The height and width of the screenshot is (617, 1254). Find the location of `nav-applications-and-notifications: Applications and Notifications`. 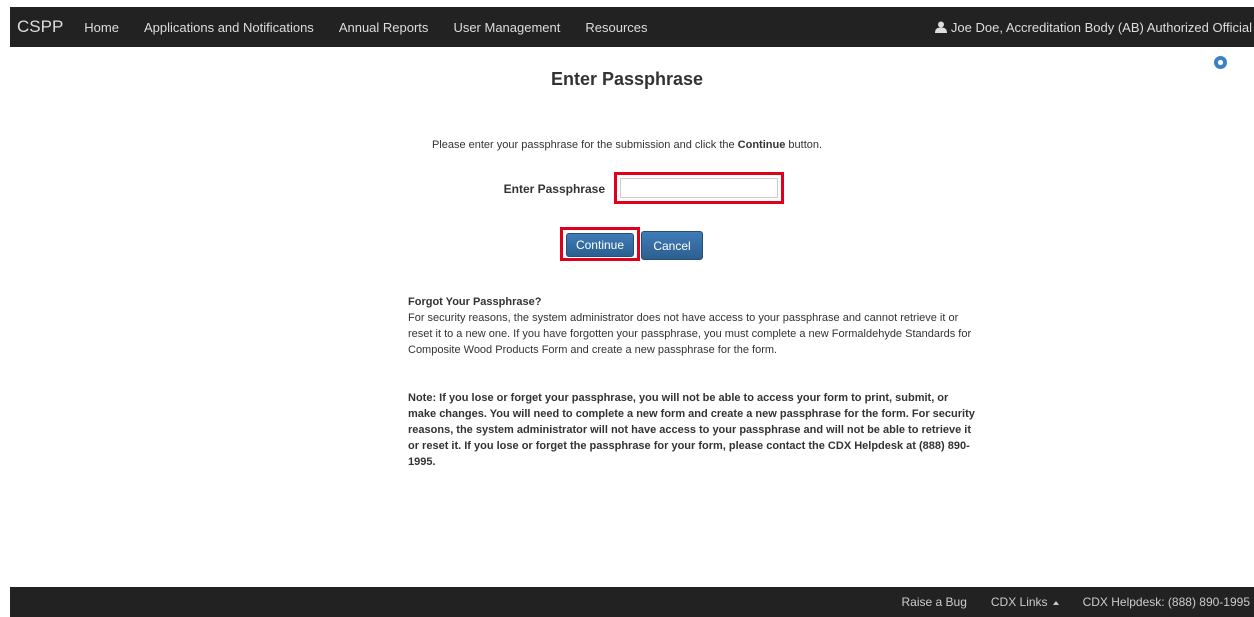

nav-applications-and-notifications: Applications and Notifications is located at coordinates (229, 27).